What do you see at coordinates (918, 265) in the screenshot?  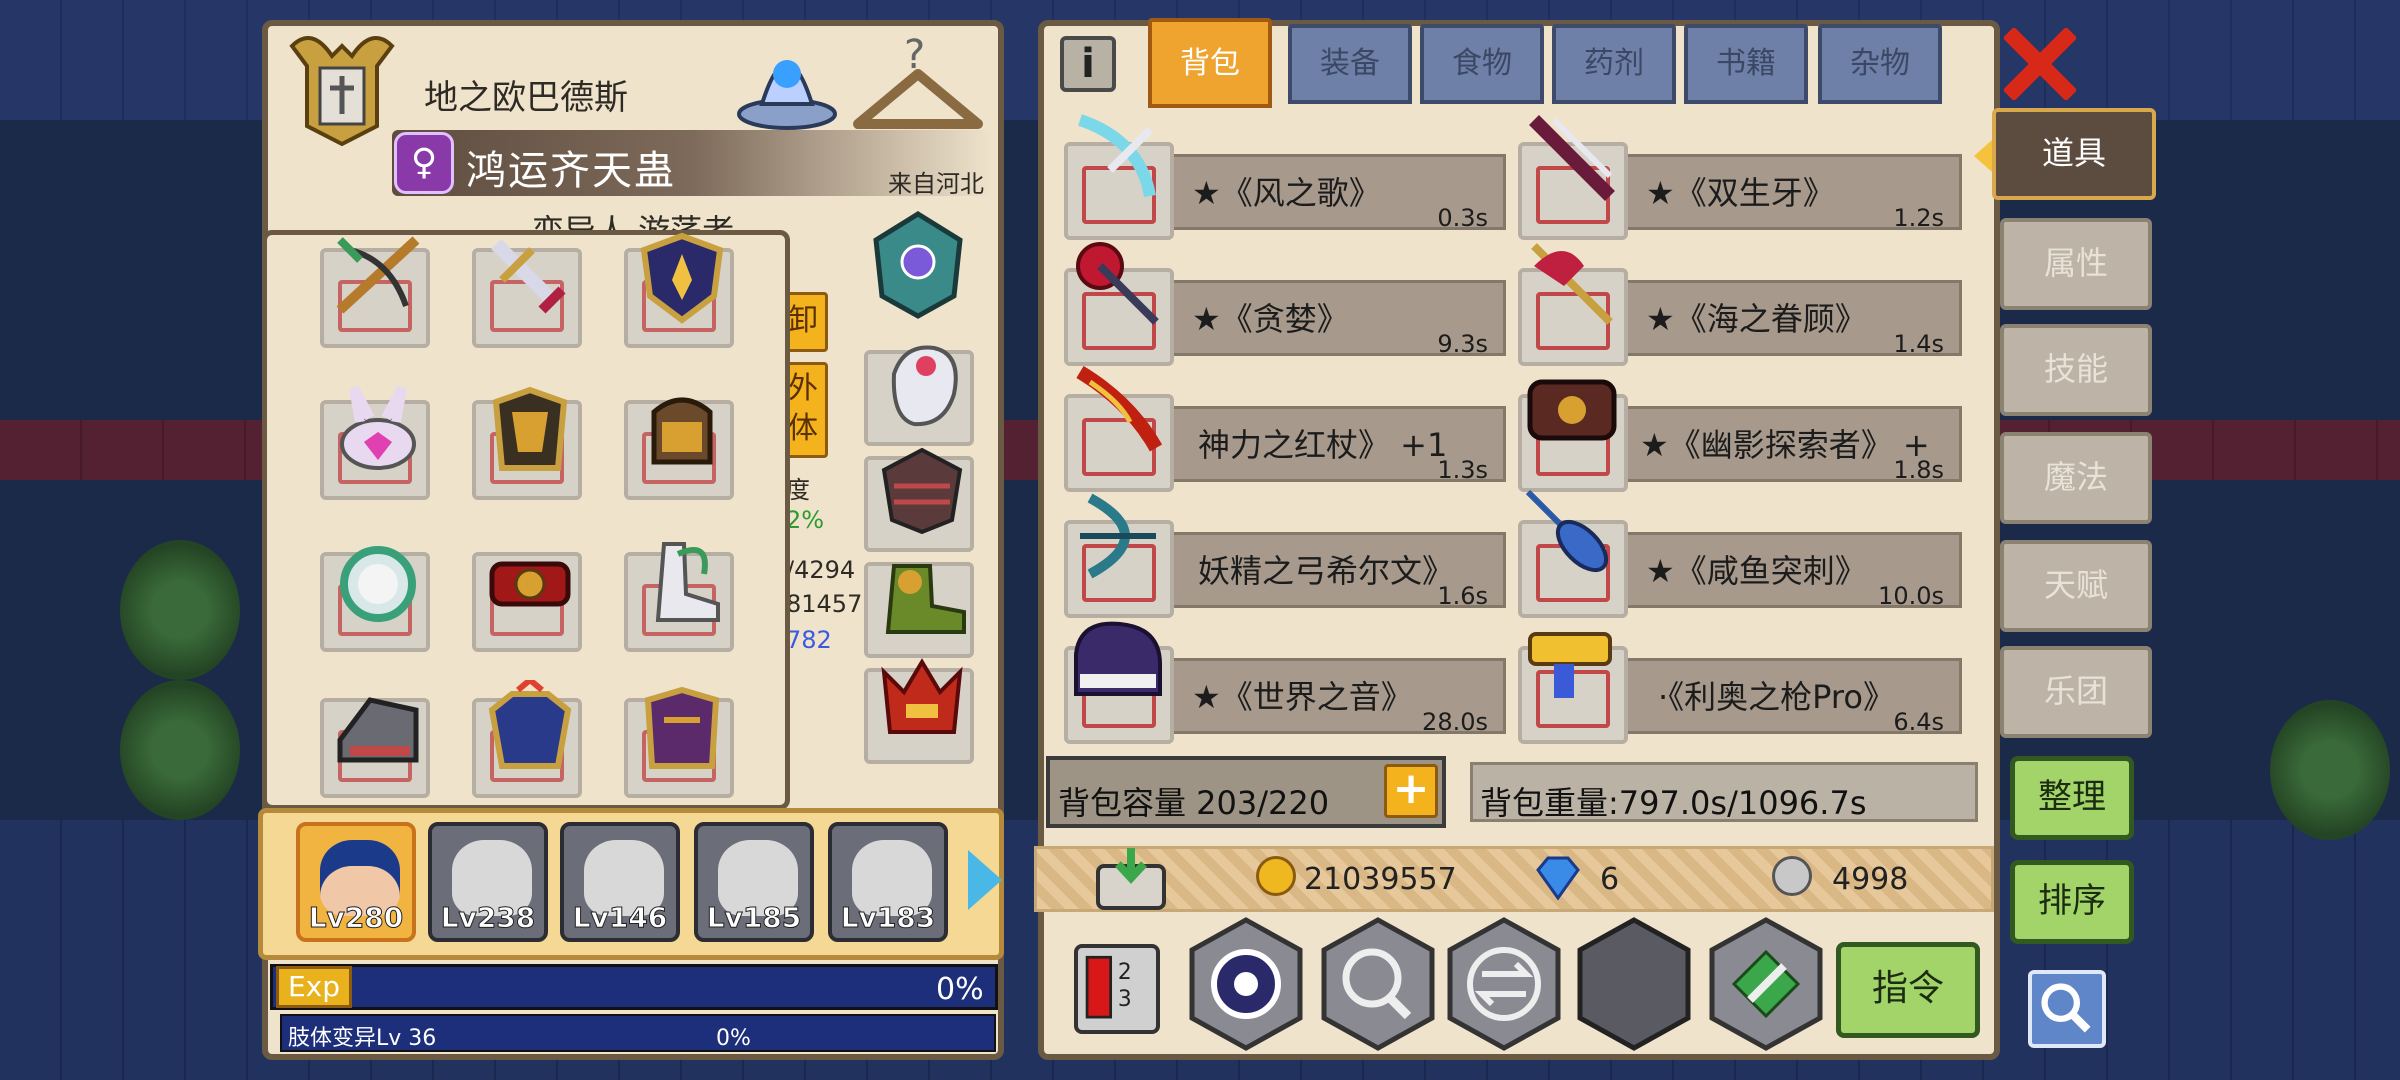 I see `guild-badge-icon` at bounding box center [918, 265].